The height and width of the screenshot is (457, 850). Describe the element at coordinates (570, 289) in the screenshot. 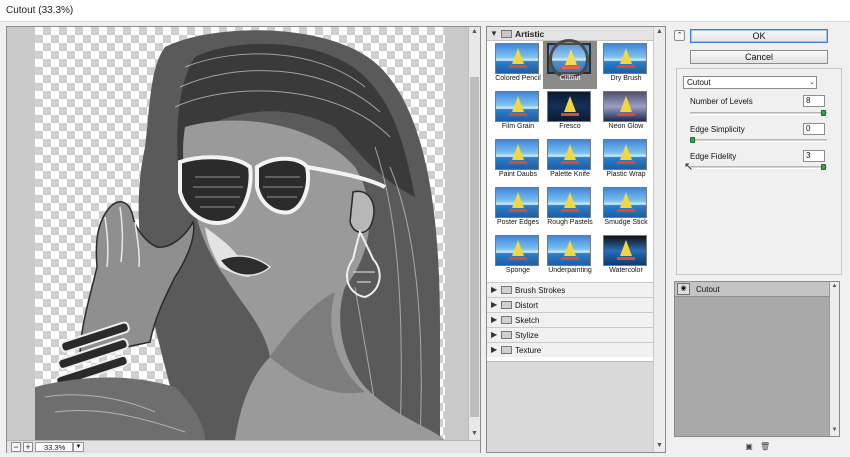

I see `category-brush-strokes: ▶ Brush Strokes` at that location.